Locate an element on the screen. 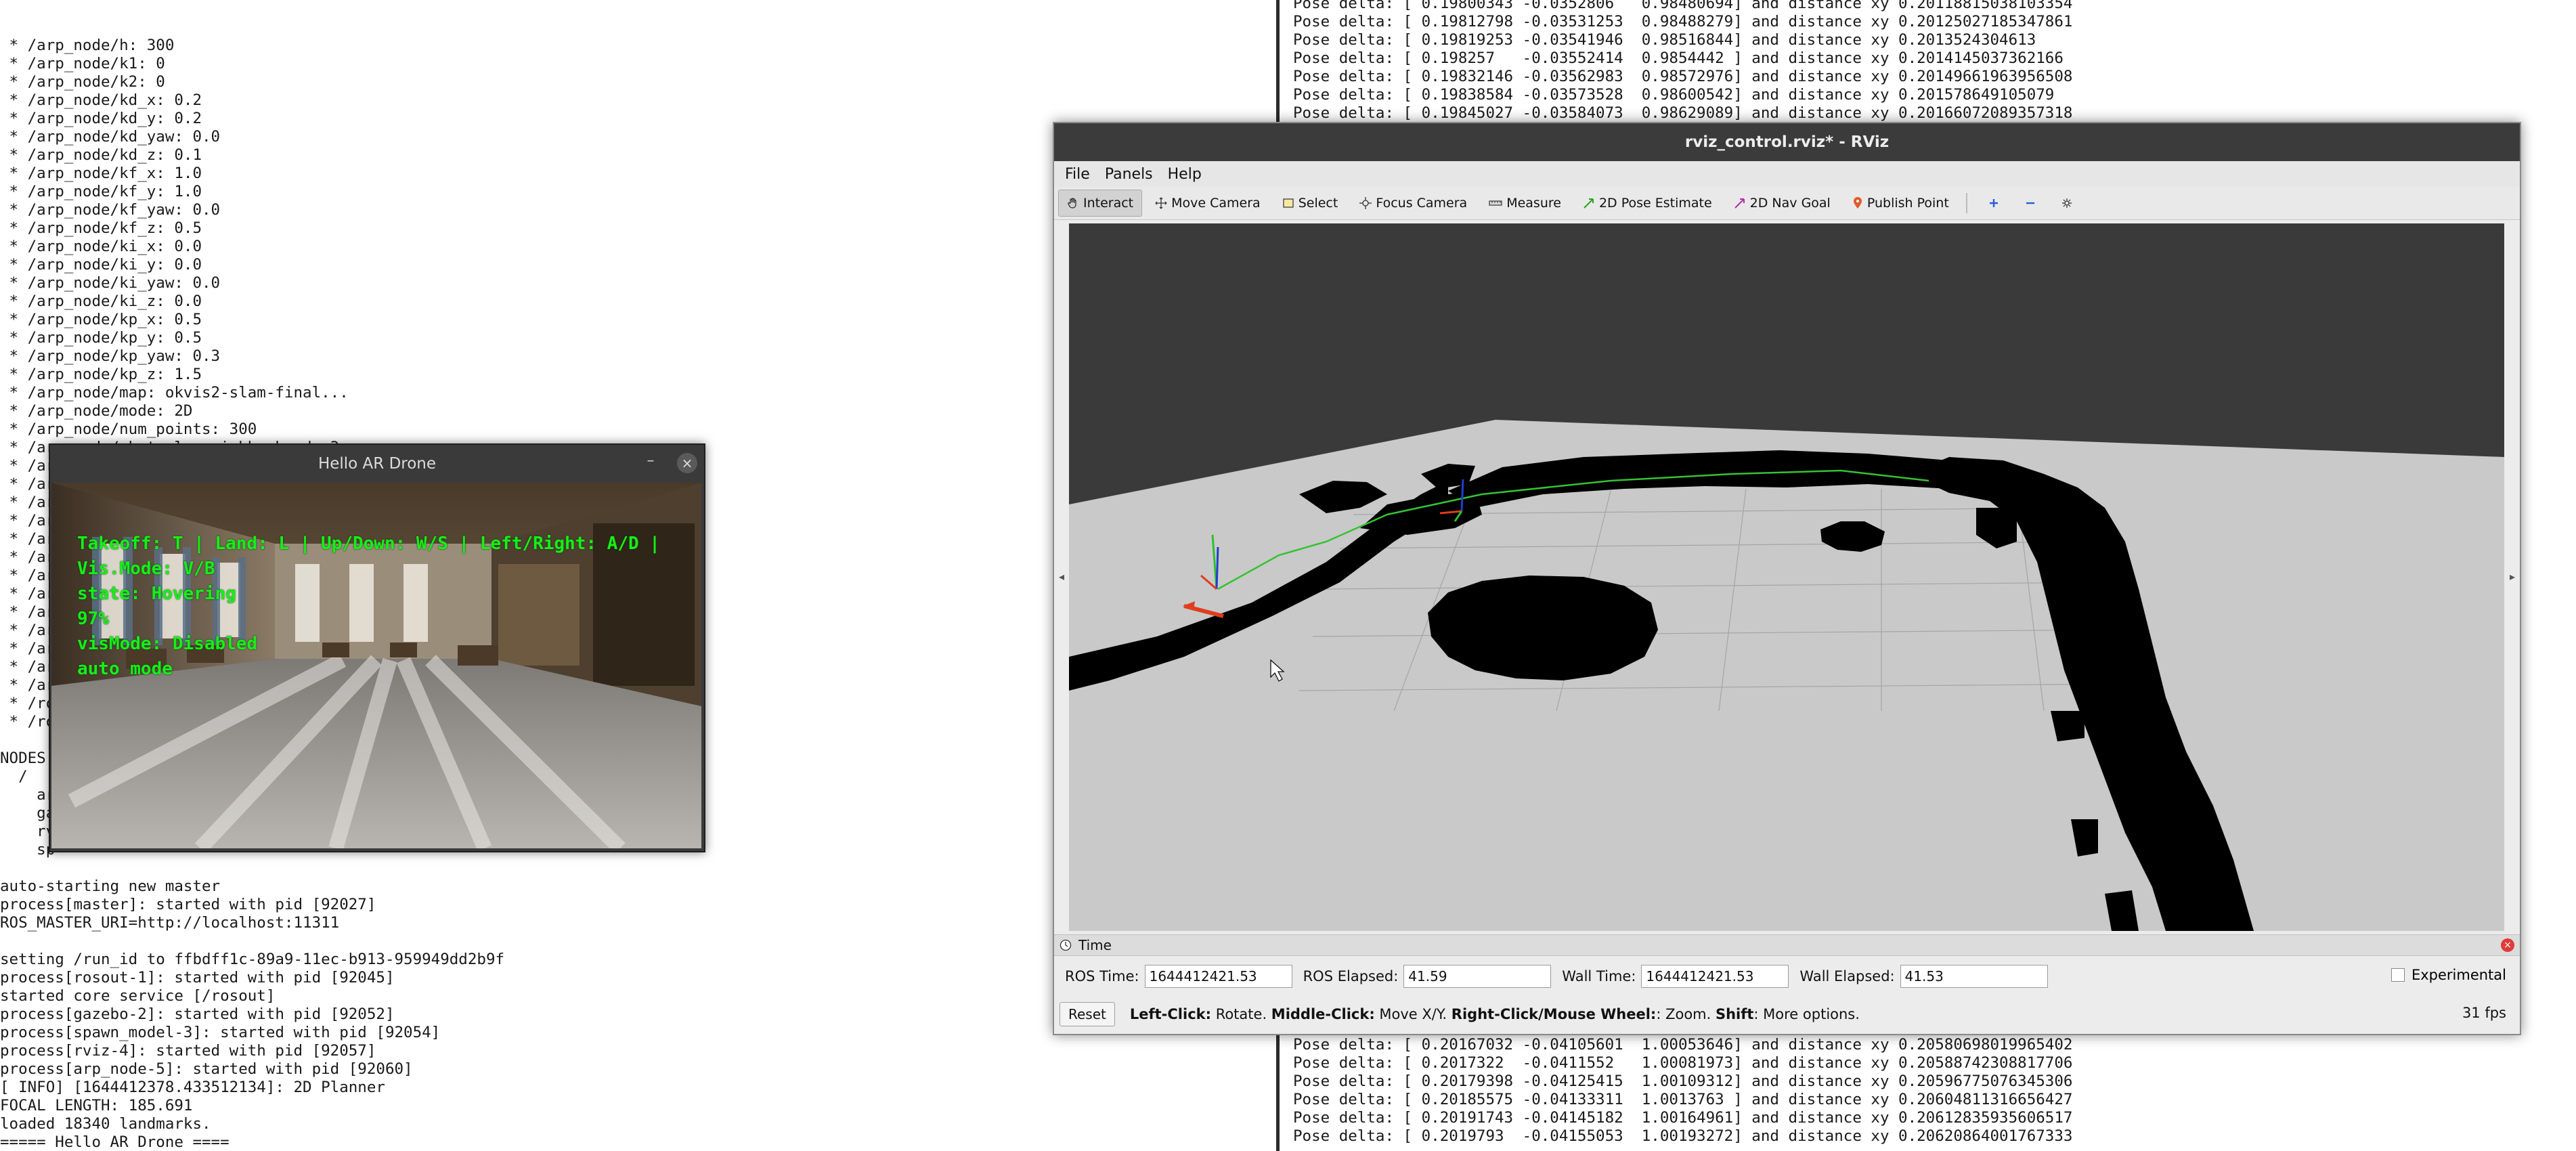 The image size is (2576, 1151). hint-shift: Shift is located at coordinates (1734, 1014).